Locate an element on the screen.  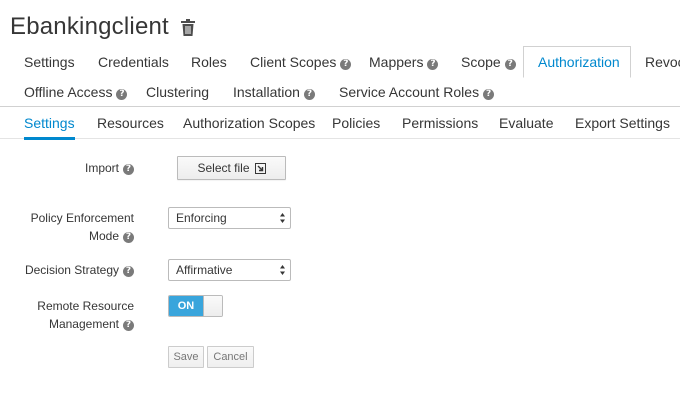
subtab-settings: Settings is located at coordinates (49, 123).